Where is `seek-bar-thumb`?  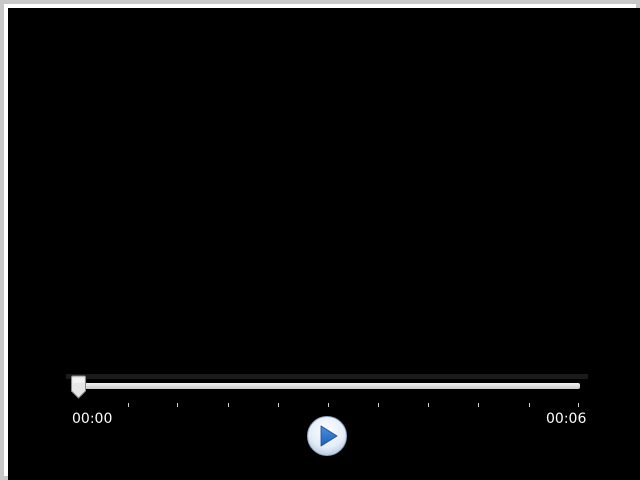
seek-bar-thumb is located at coordinates (78, 387).